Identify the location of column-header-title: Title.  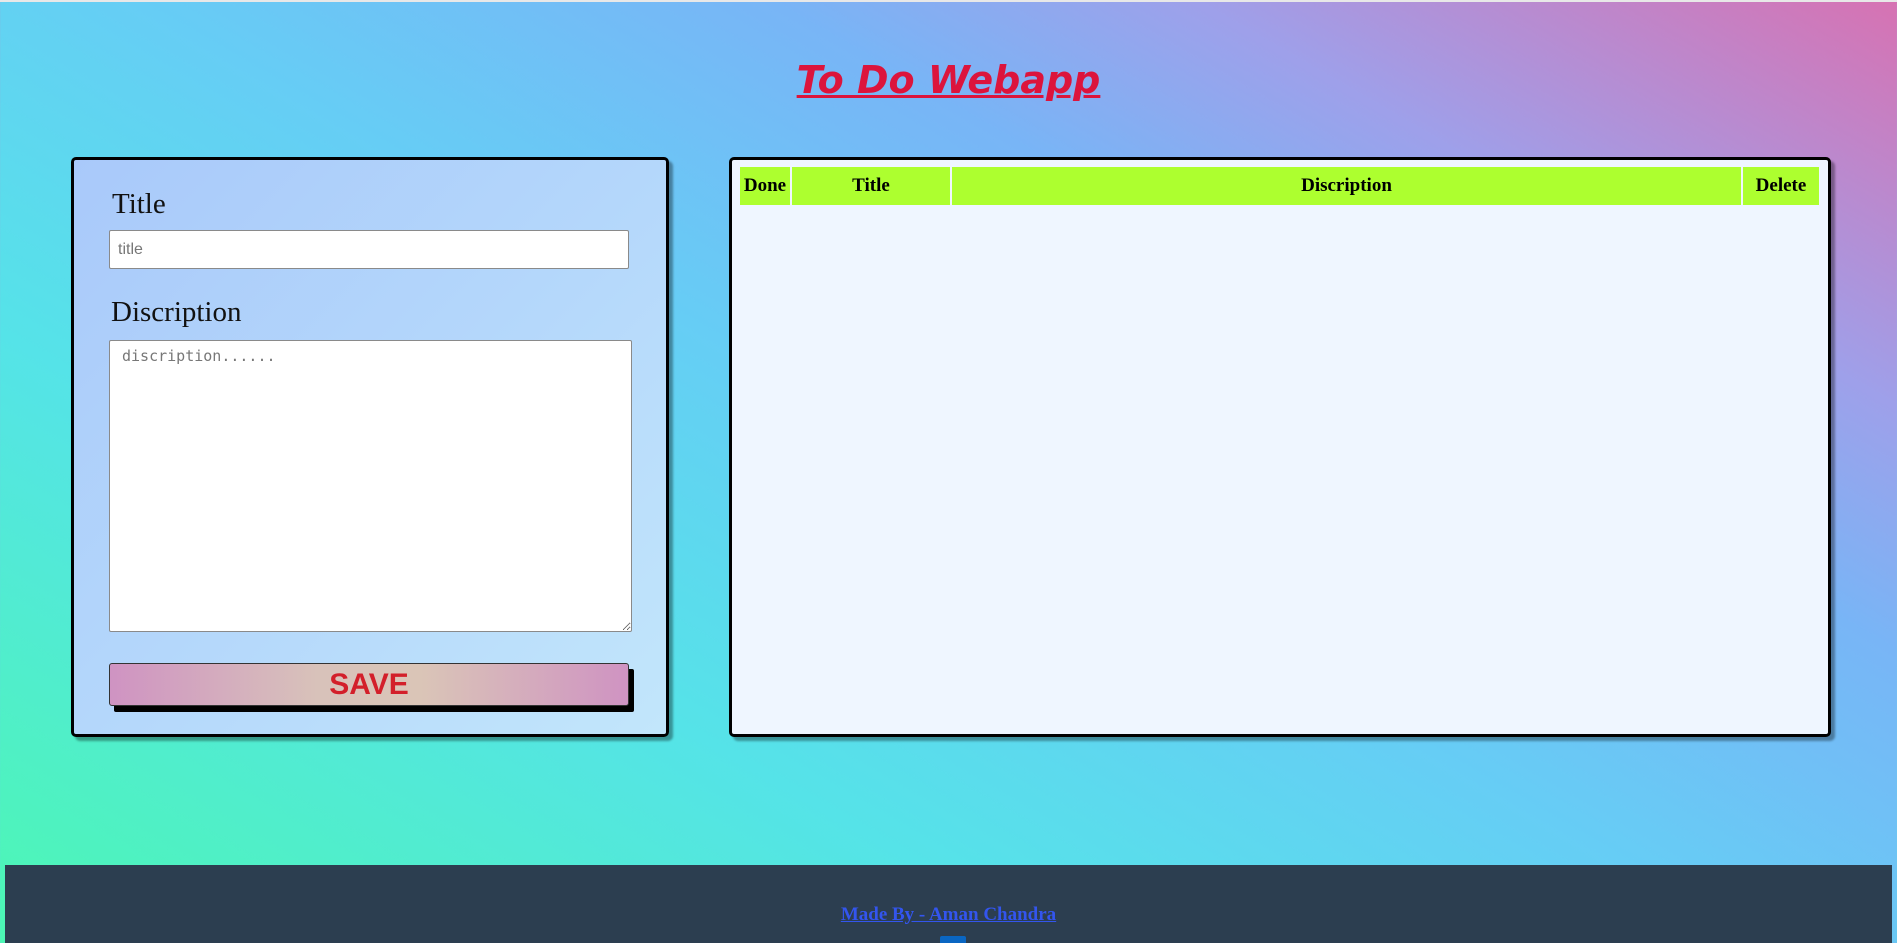
(871, 186).